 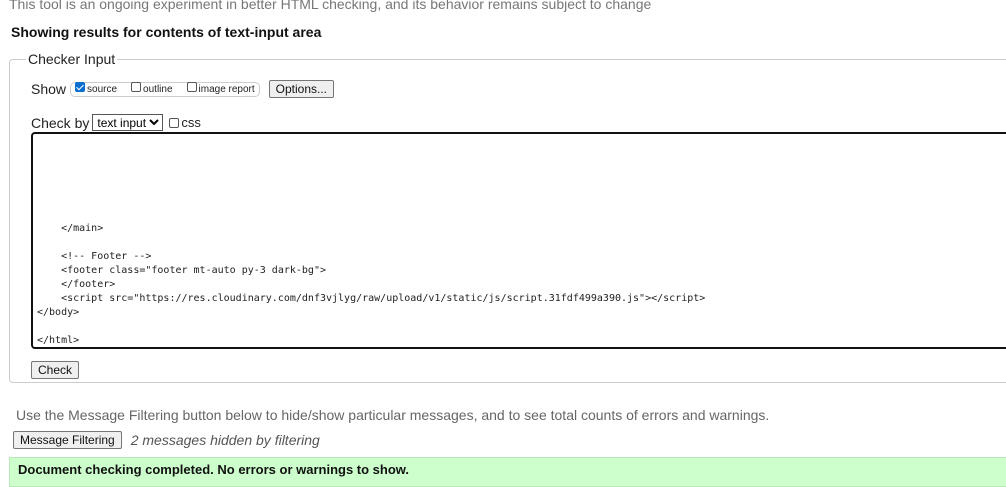 What do you see at coordinates (174, 122) in the screenshot?
I see `css-checkbox` at bounding box center [174, 122].